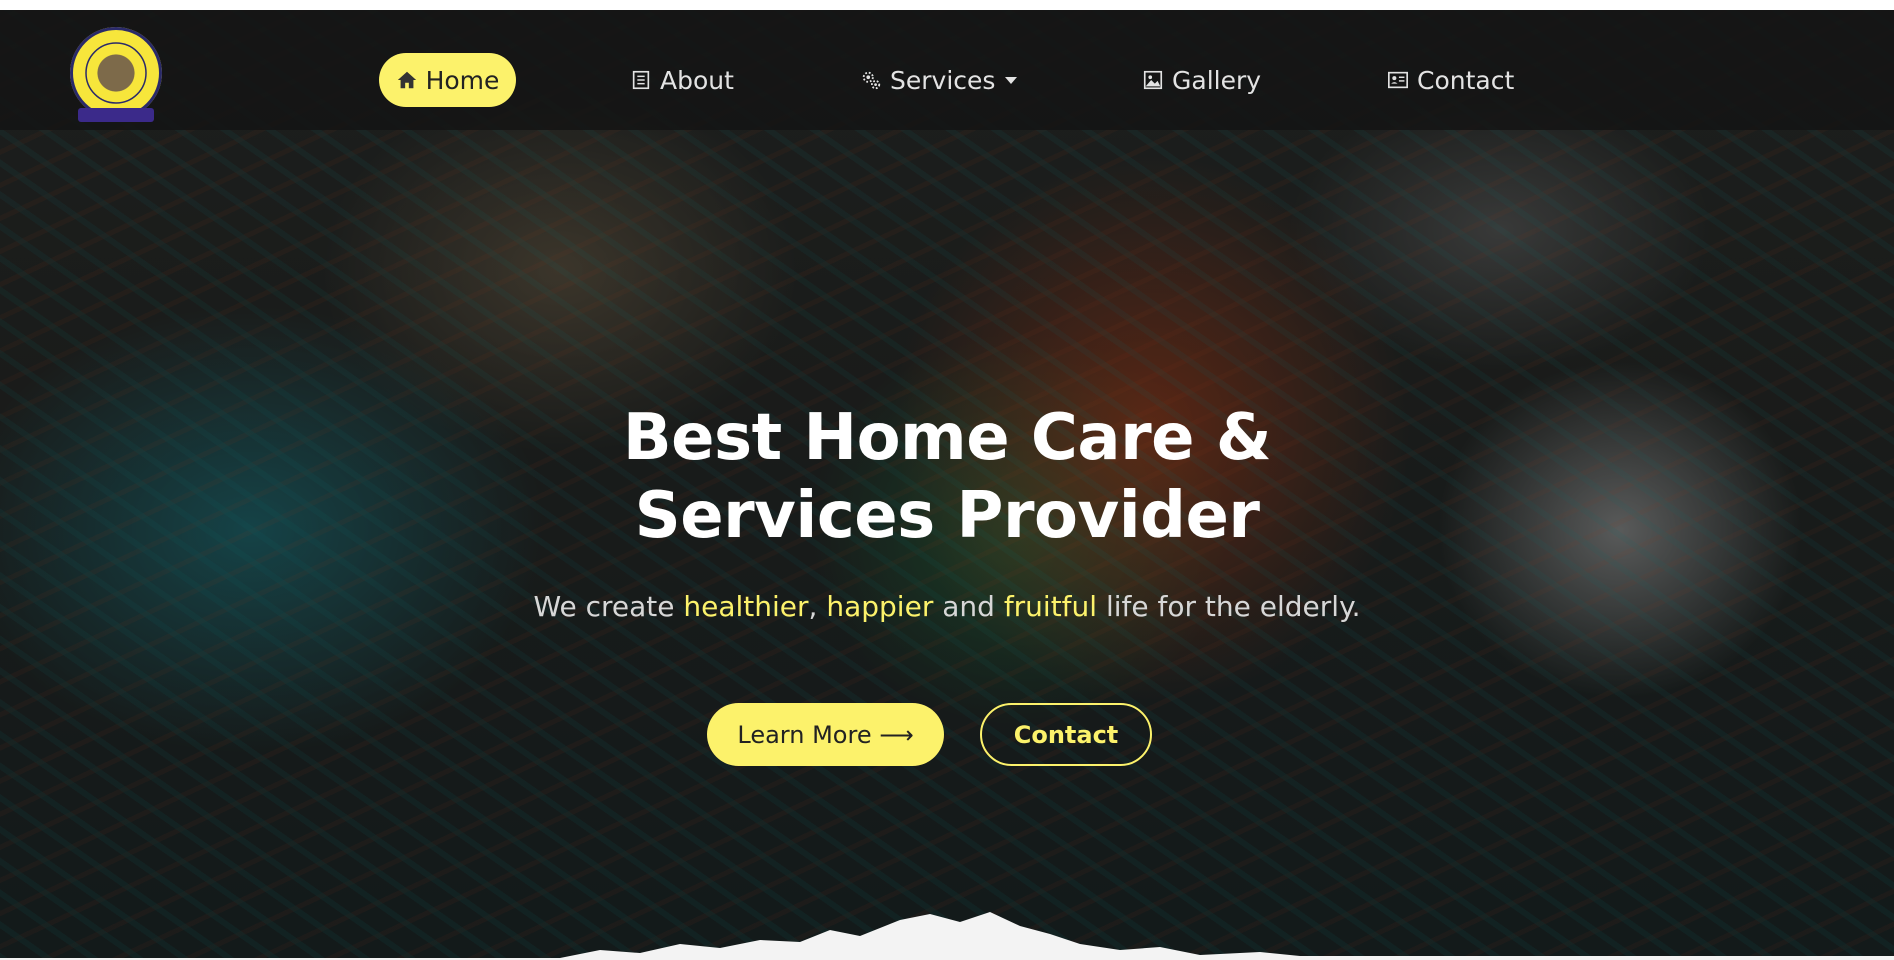  Describe the element at coordinates (1050, 606) in the screenshot. I see `subtitle-highlight-fruitful: fruitful` at that location.